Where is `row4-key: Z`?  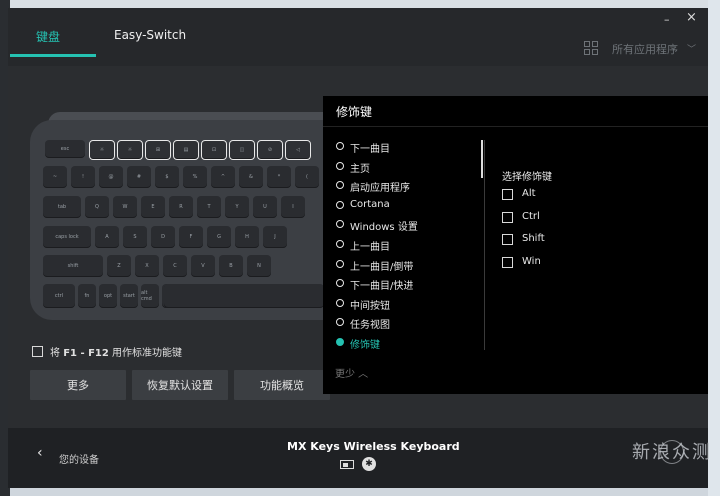
row4-key: Z is located at coordinates (119, 266).